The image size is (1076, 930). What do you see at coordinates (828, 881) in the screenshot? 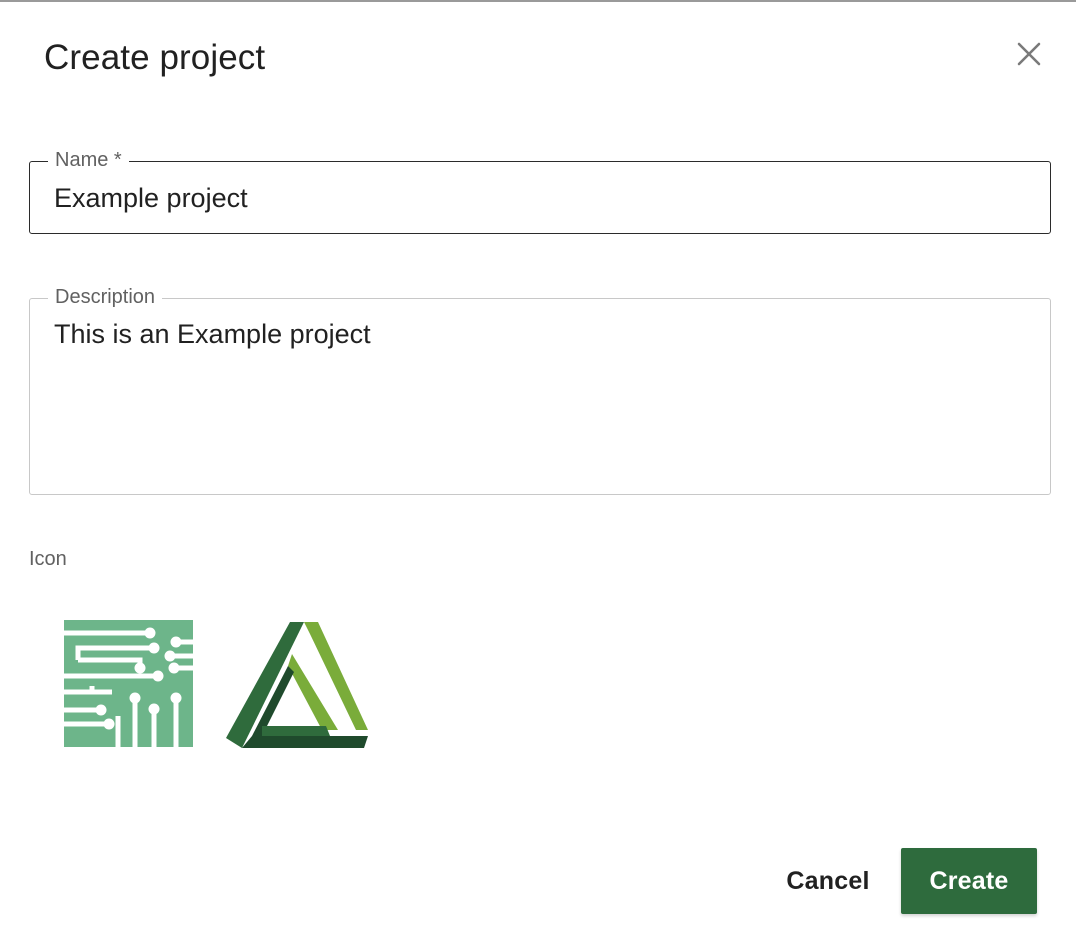
I see `cancel-button: Cancel` at bounding box center [828, 881].